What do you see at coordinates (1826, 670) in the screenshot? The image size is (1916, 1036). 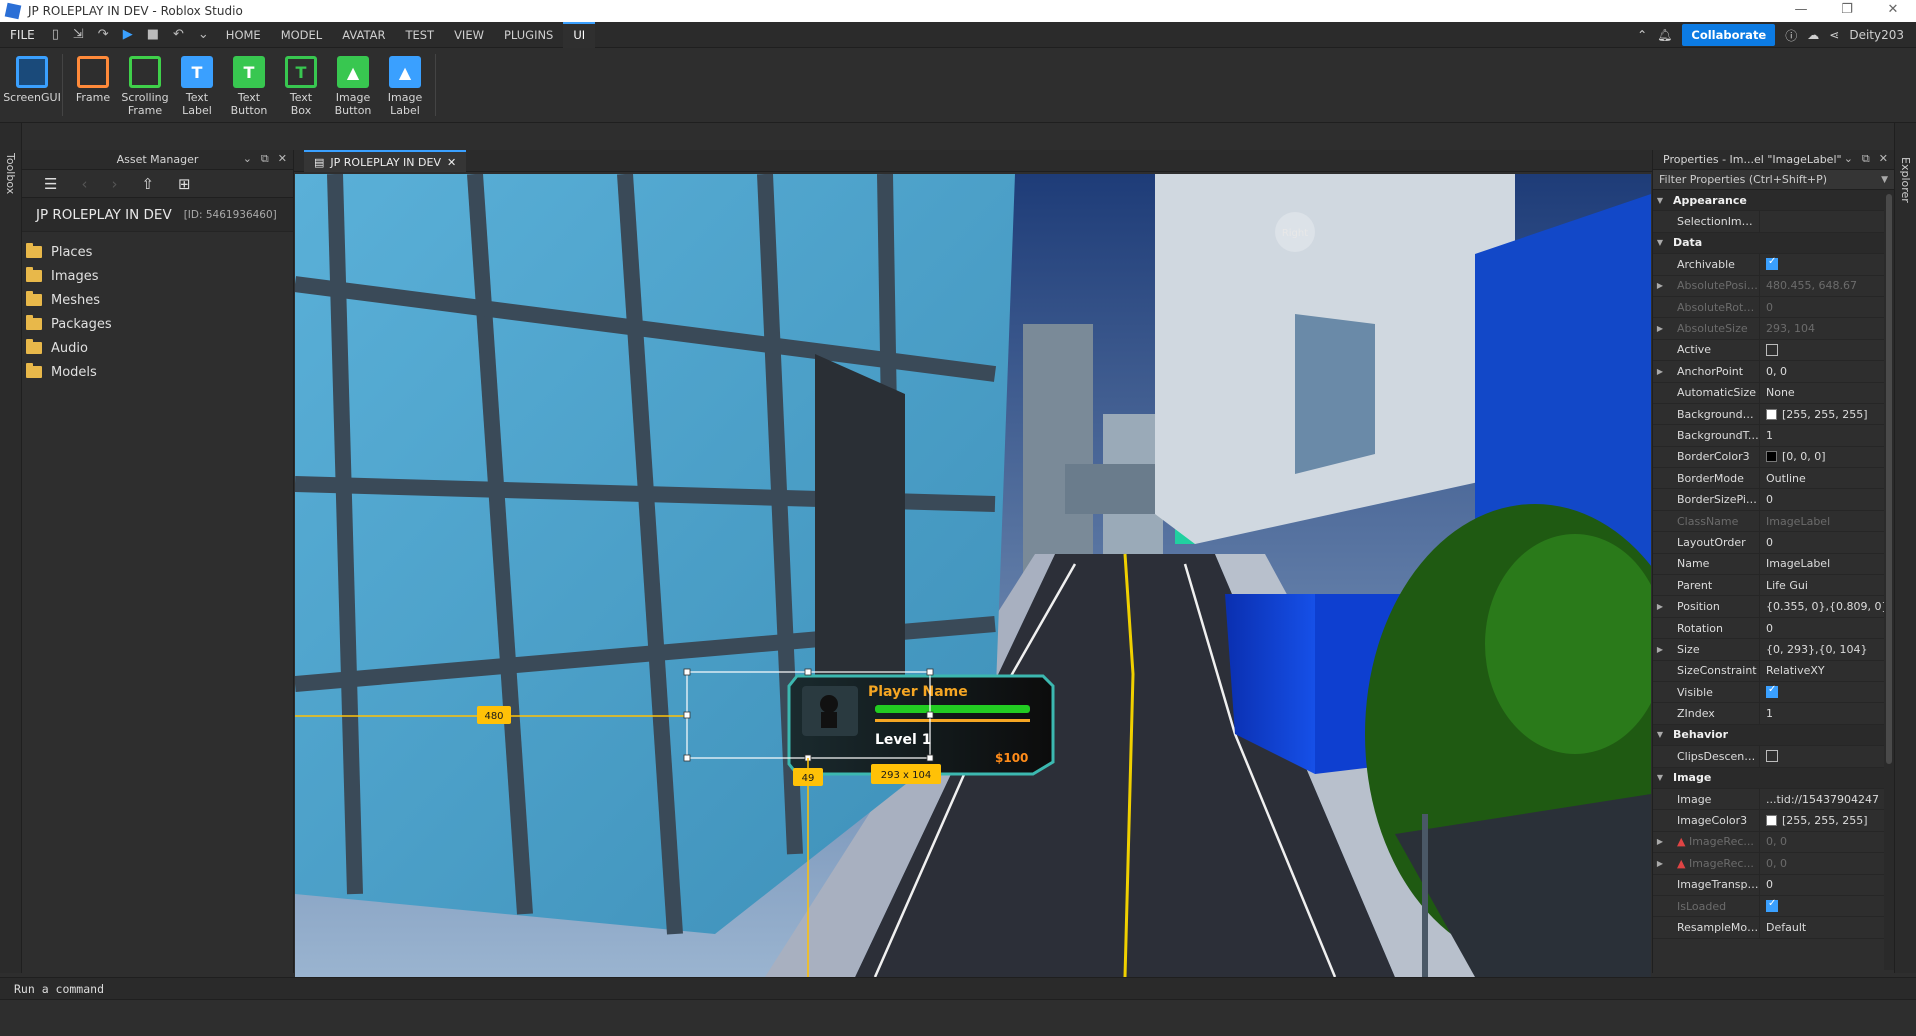 I see `property-value: RelativeXY` at bounding box center [1826, 670].